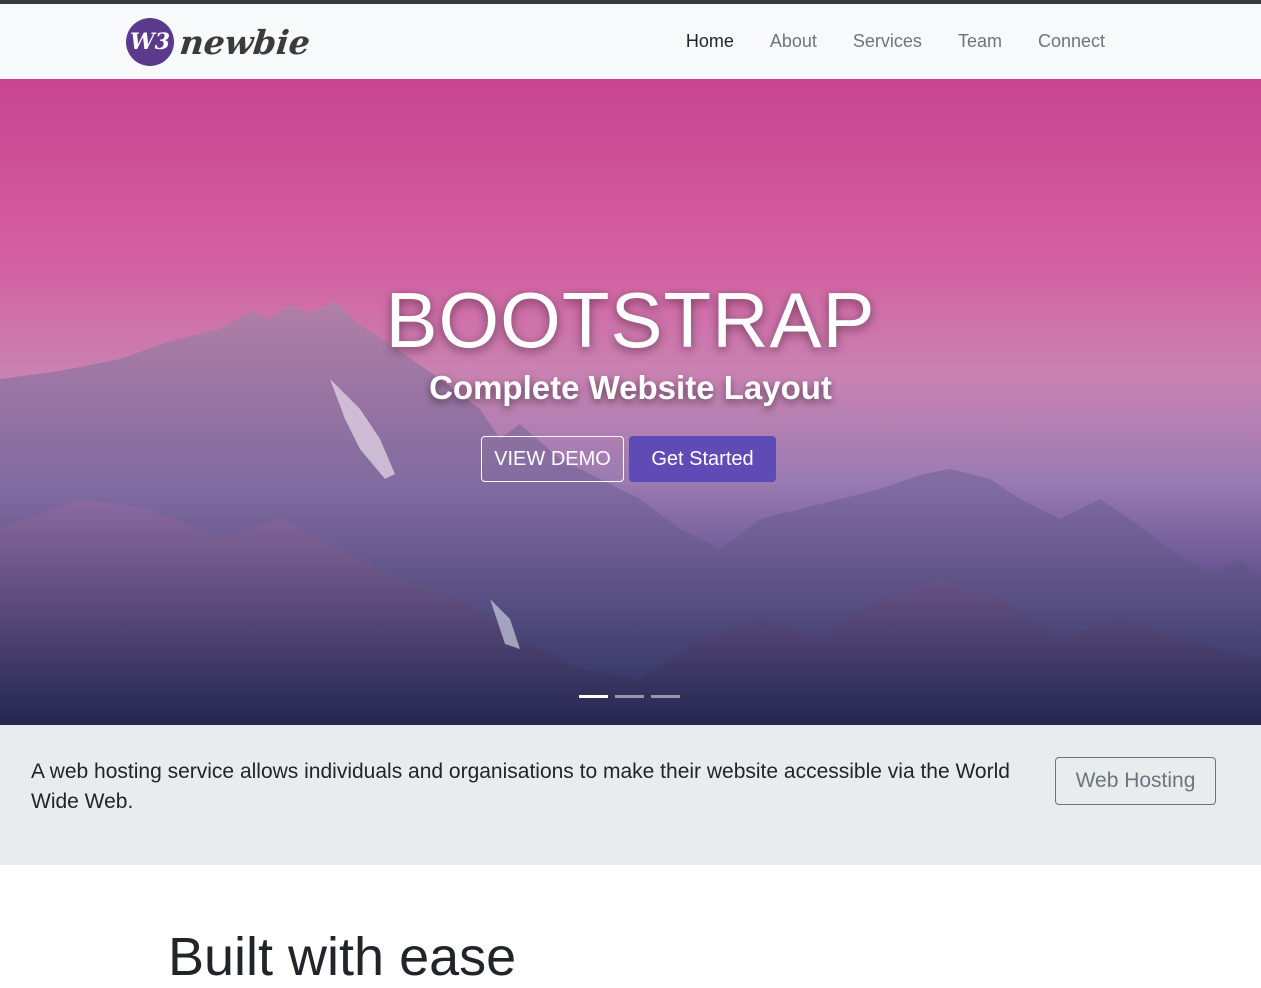  Describe the element at coordinates (980, 41) in the screenshot. I see `nav-item-team: Team` at that location.